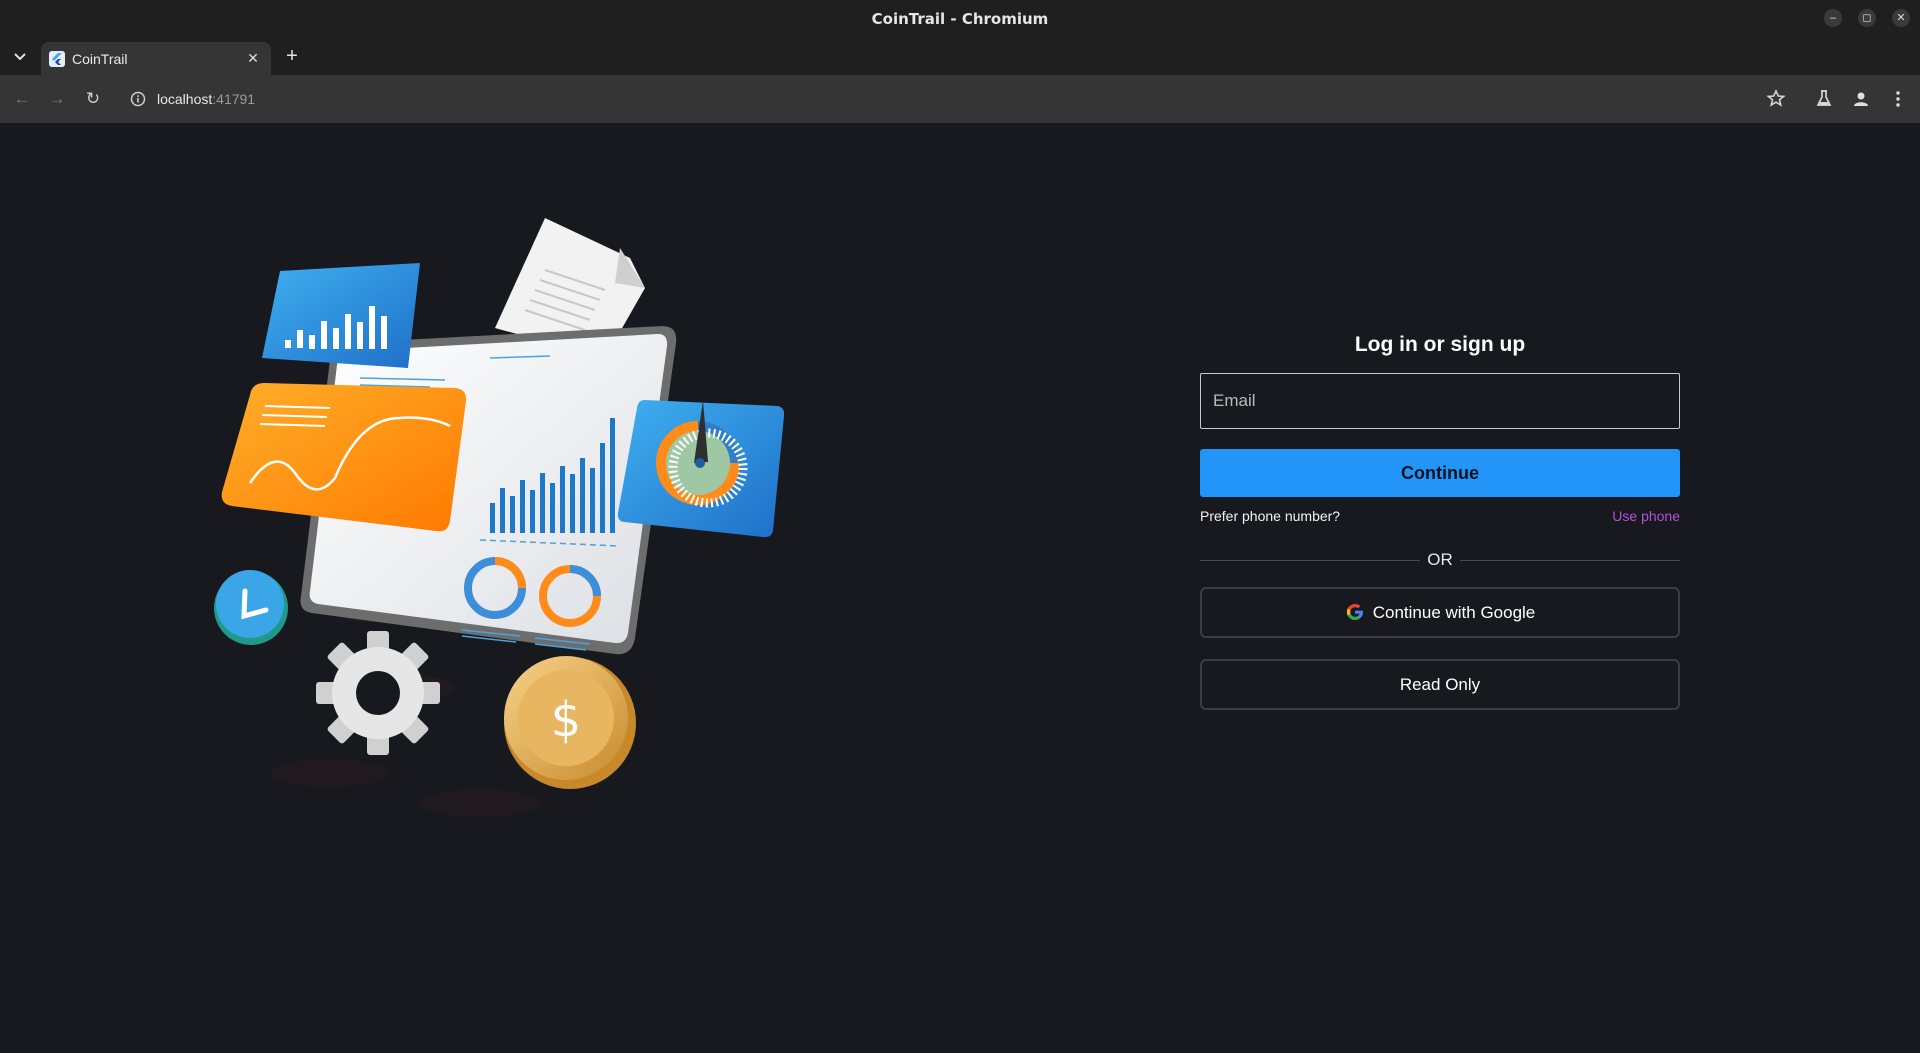 The width and height of the screenshot is (1920, 1053). What do you see at coordinates (1898, 99) in the screenshot?
I see `menu-kebab-icon` at bounding box center [1898, 99].